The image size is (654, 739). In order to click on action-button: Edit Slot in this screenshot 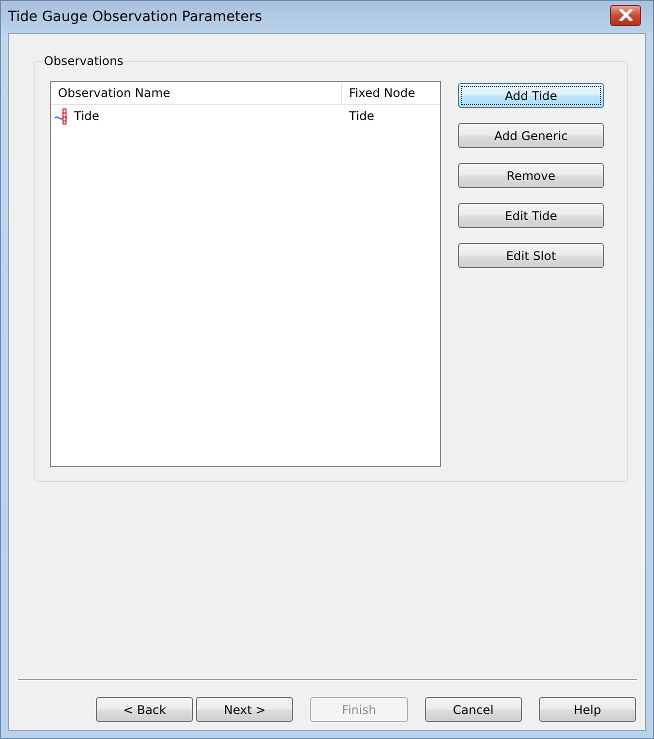, I will do `click(531, 255)`.